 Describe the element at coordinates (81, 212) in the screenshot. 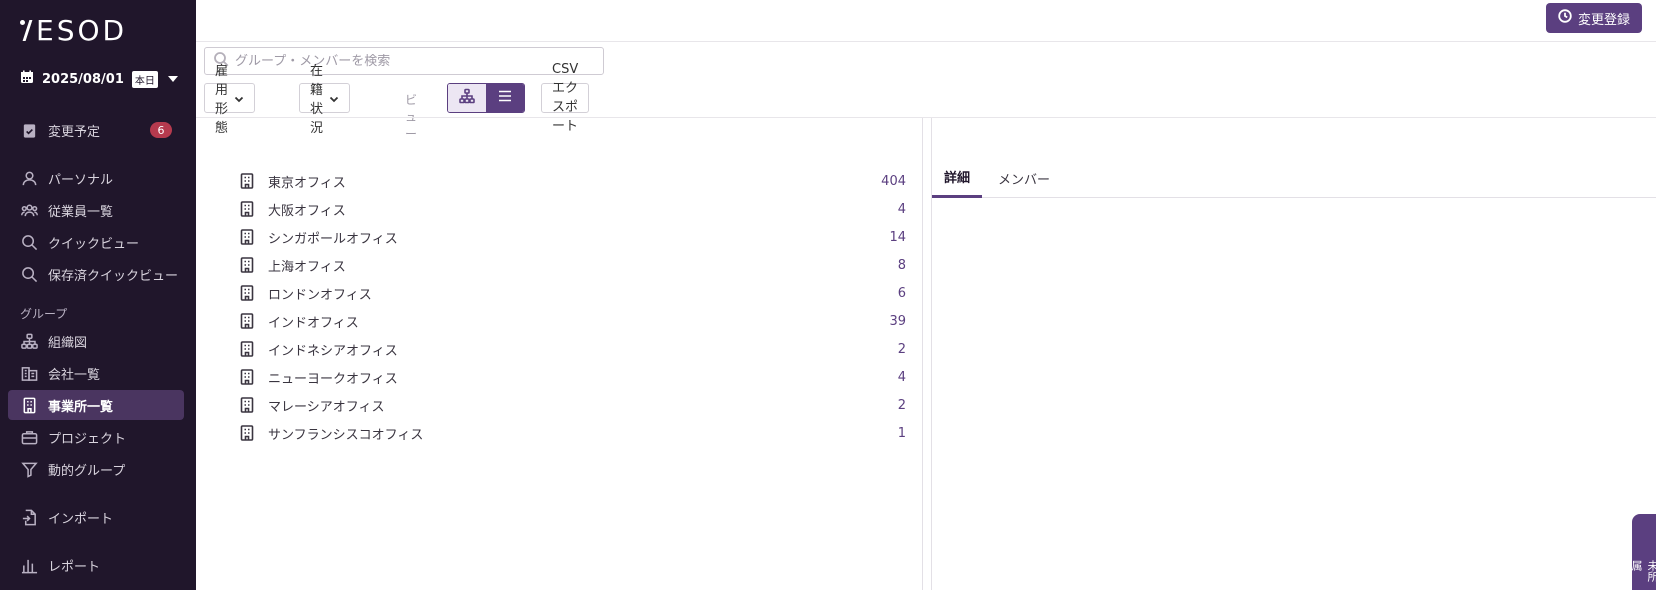

I see `sidebar-item-label: 従業員一覧` at that location.